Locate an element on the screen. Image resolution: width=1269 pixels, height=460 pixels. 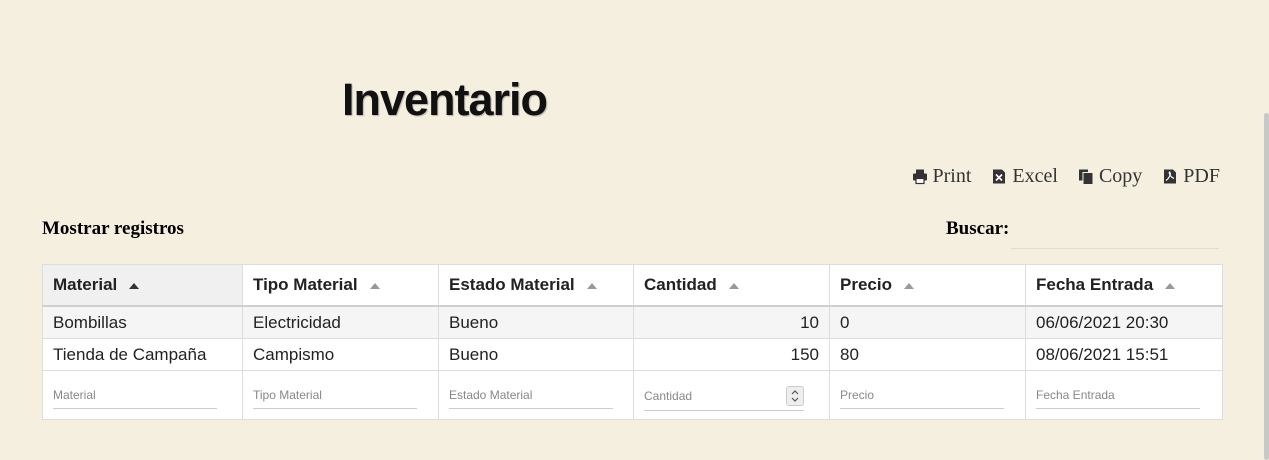
column-header-label: Fecha Entrada is located at coordinates (1095, 284).